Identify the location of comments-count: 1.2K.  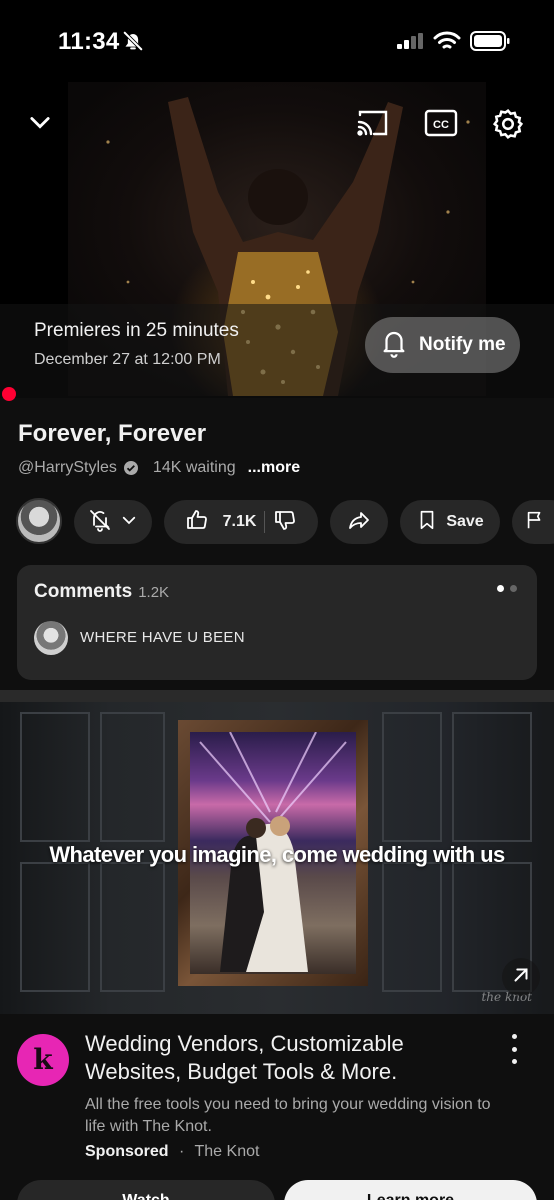
(154, 592).